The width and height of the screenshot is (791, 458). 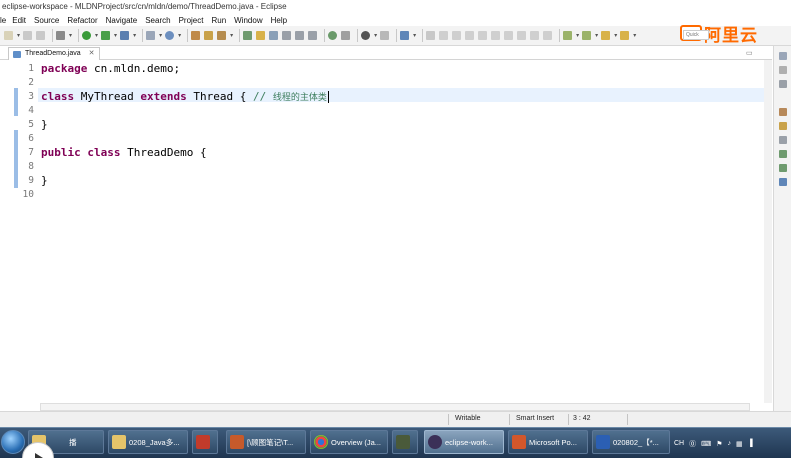 What do you see at coordinates (82, 20) in the screenshot?
I see `menu-refactor: Refactor` at bounding box center [82, 20].